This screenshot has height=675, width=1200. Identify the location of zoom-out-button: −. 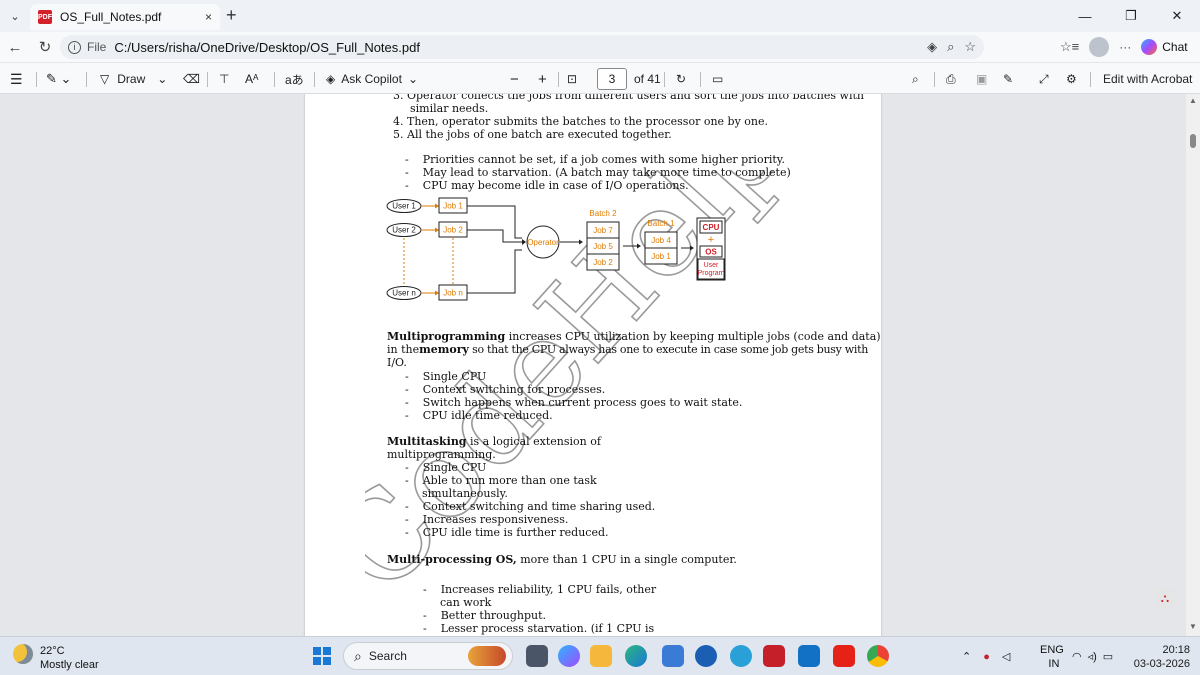
(514, 79).